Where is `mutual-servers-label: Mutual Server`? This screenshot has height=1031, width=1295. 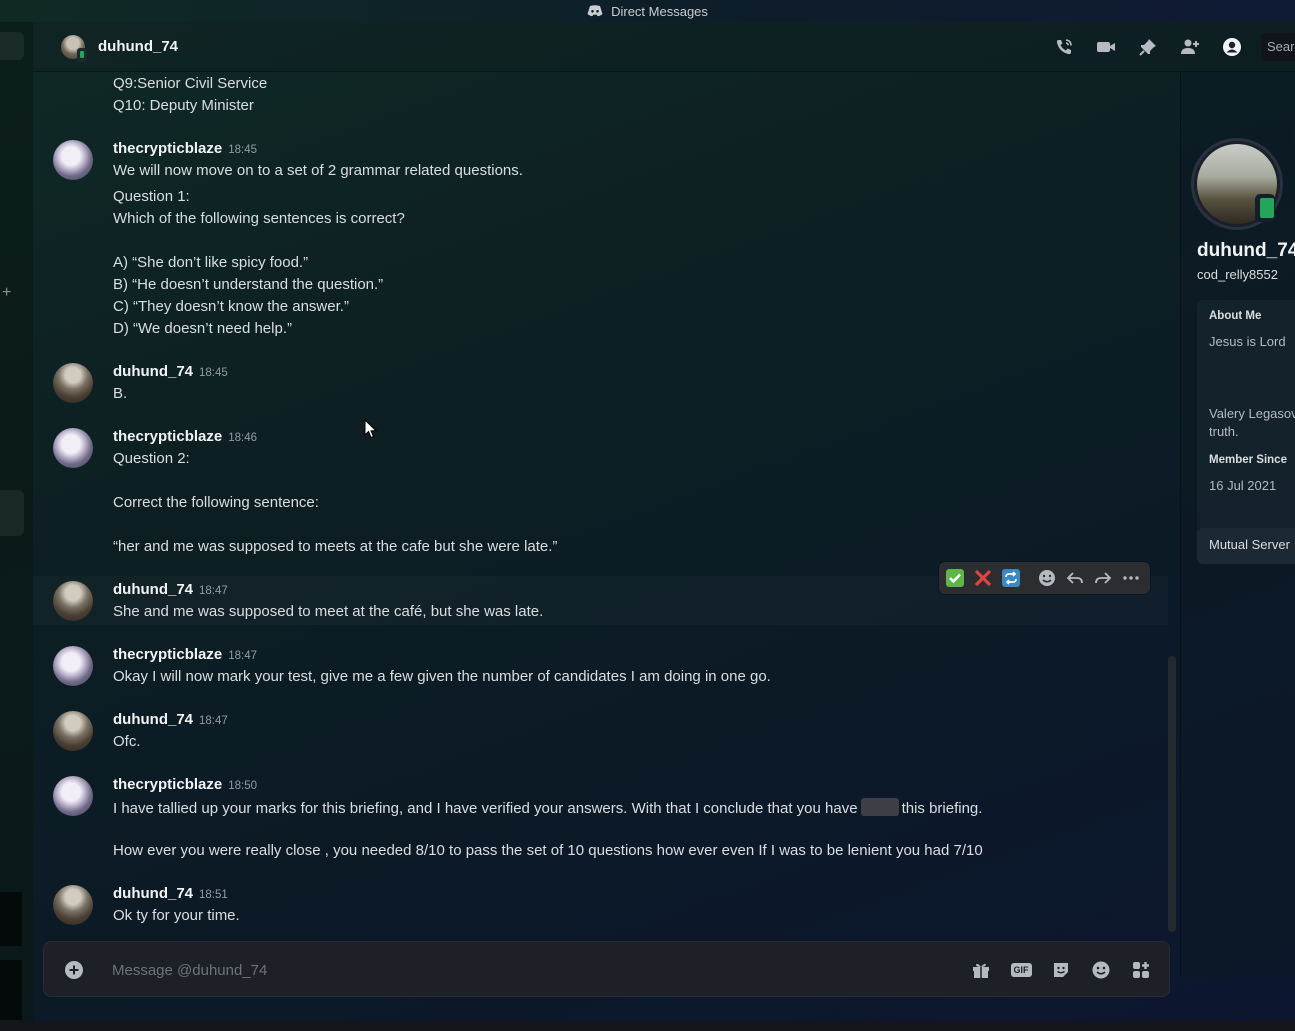
mutual-servers-label: Mutual Server is located at coordinates (1249, 544).